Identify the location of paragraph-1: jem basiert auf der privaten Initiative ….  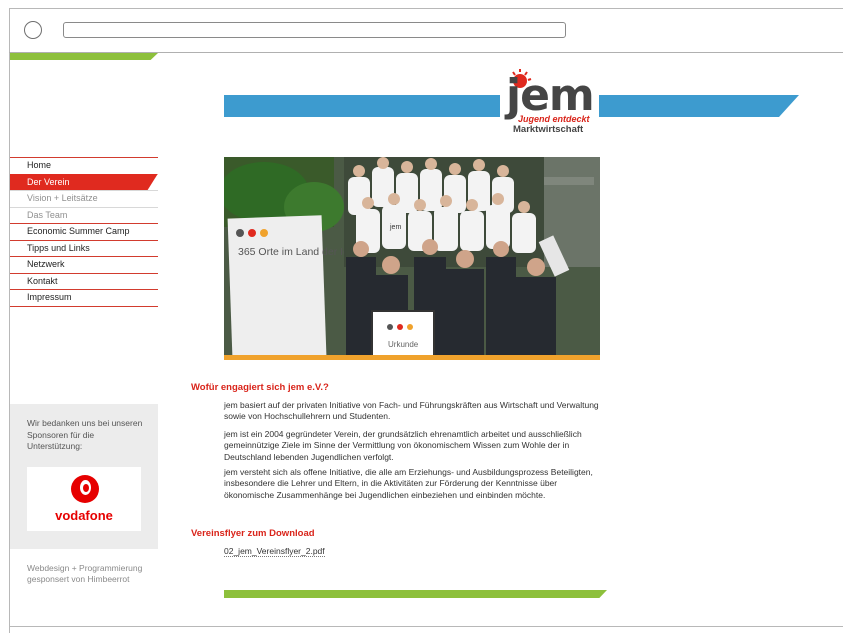
(411, 411).